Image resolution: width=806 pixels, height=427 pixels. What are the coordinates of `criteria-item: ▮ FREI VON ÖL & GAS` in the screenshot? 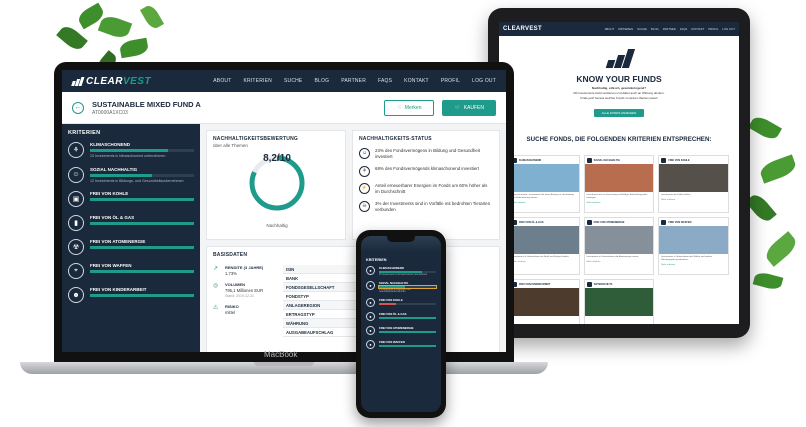 It's located at (131, 223).